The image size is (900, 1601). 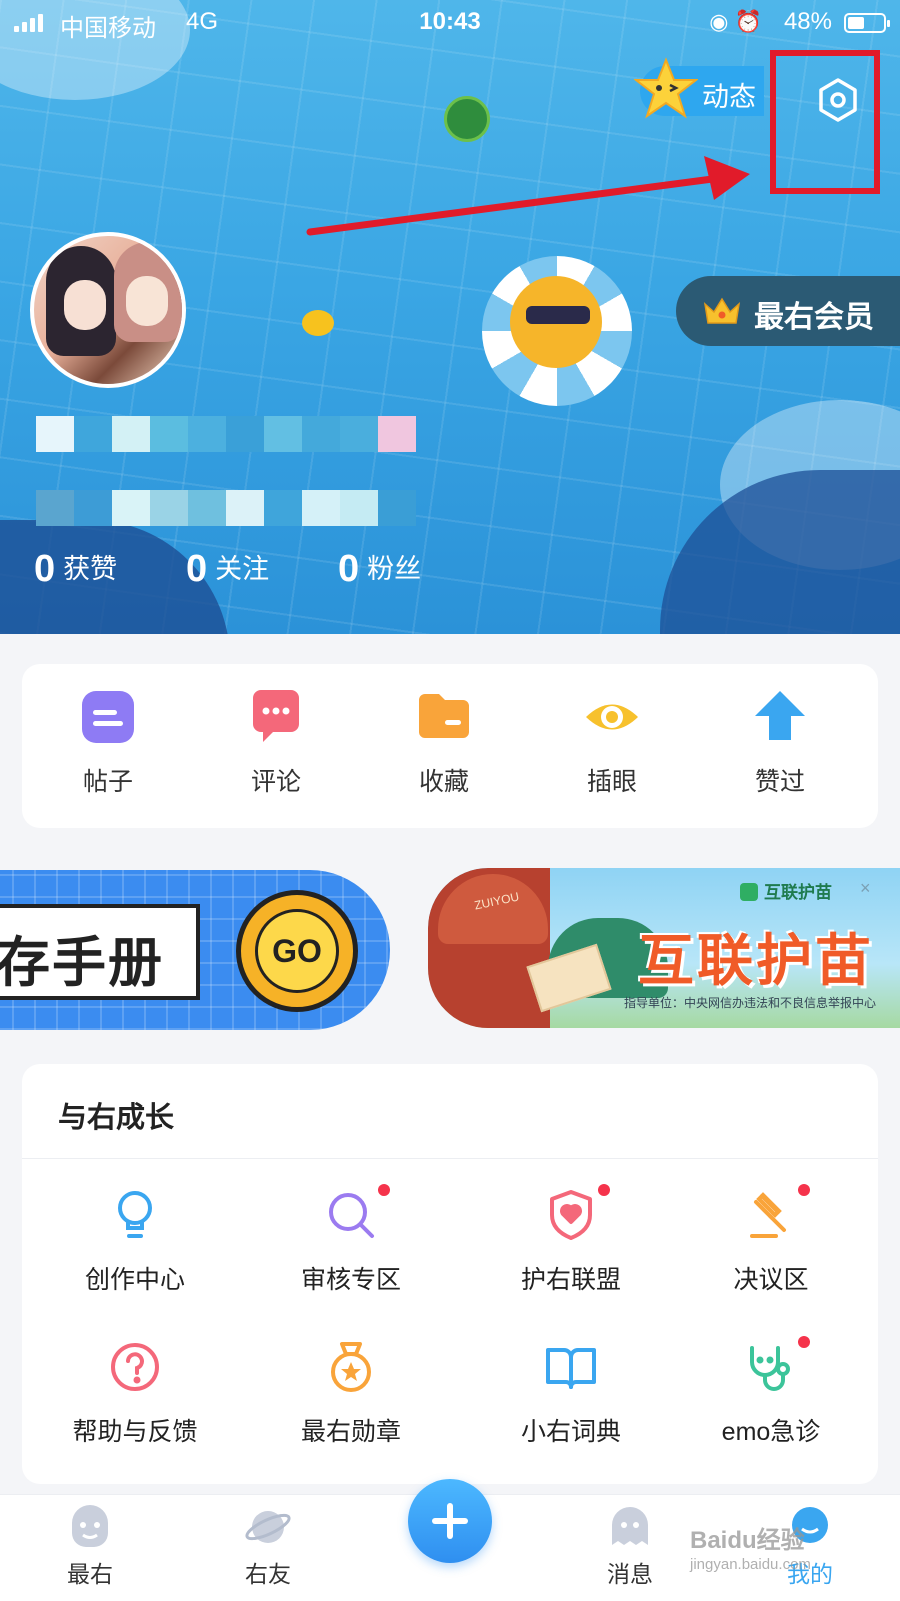 I want to click on book-icon, so click(x=571, y=1368).